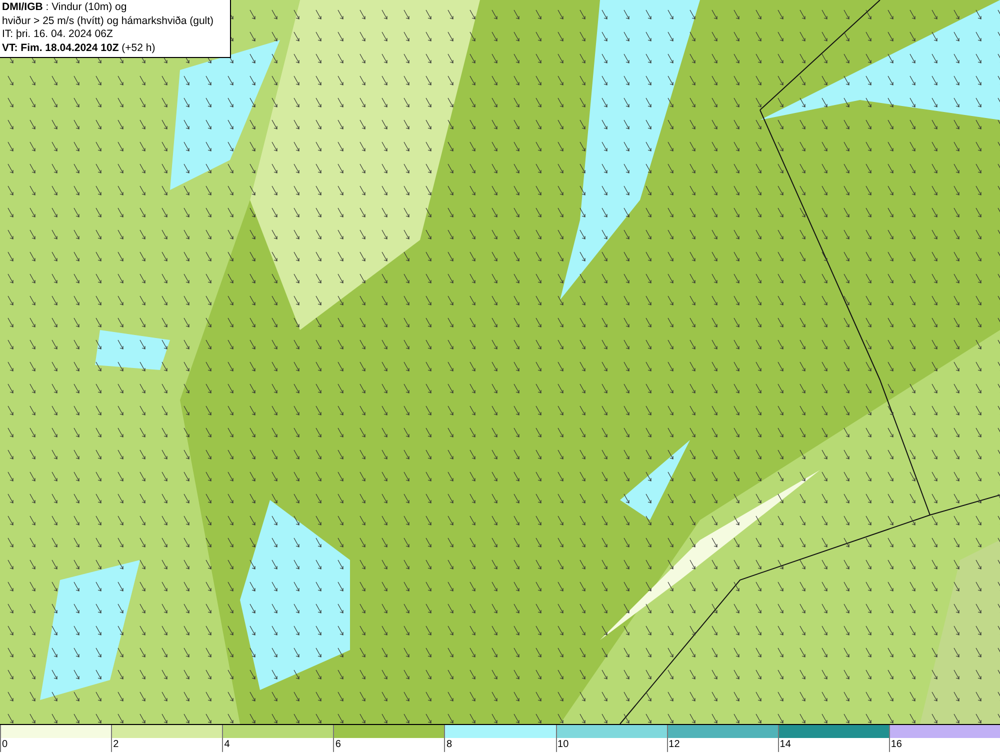 This screenshot has width=1000, height=753. Describe the element at coordinates (115, 745) in the screenshot. I see `legend-label: 2` at that location.